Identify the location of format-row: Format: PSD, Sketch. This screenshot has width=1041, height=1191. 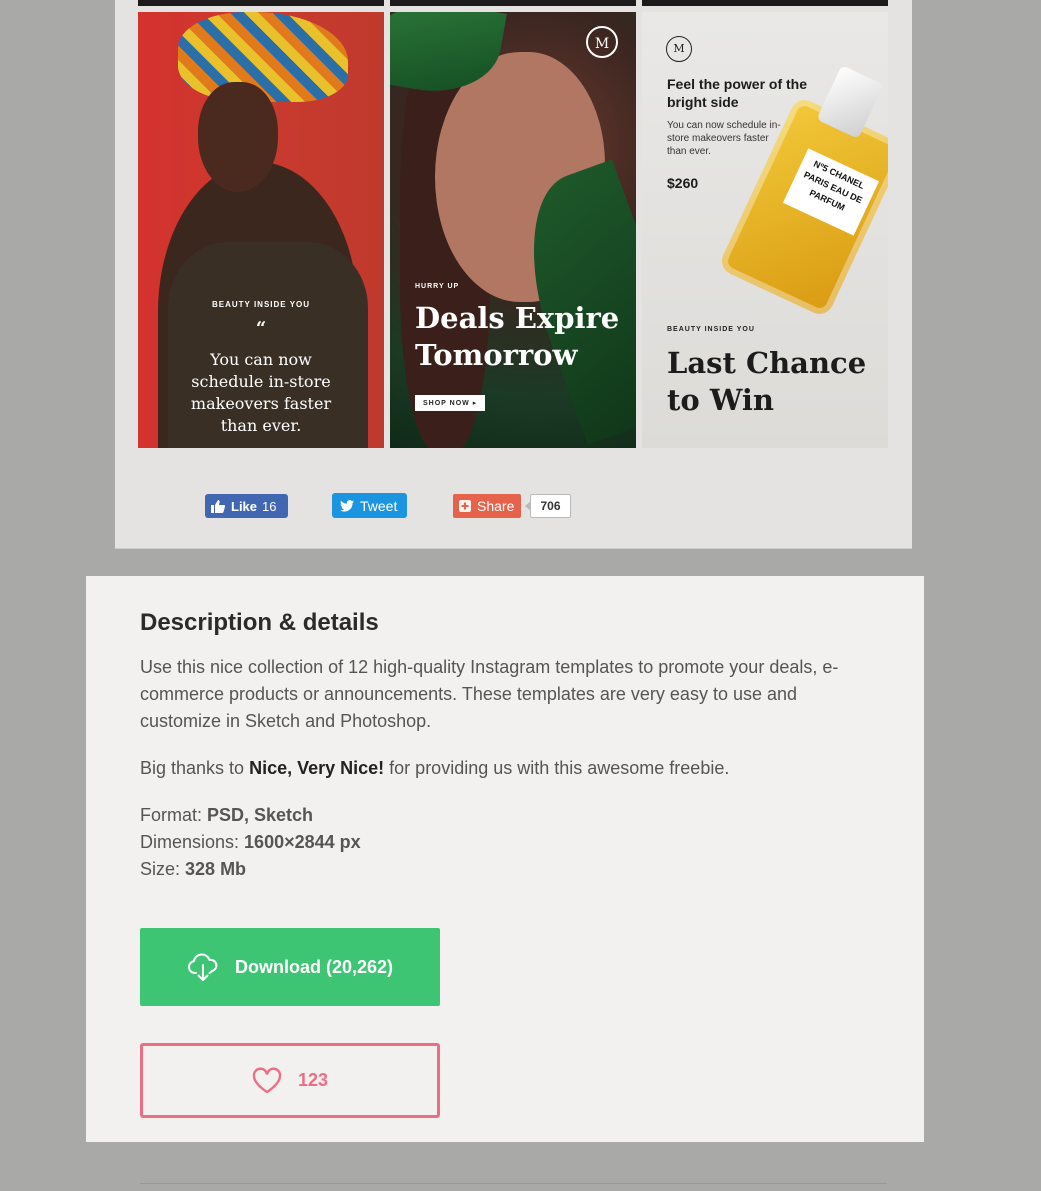
(250, 815).